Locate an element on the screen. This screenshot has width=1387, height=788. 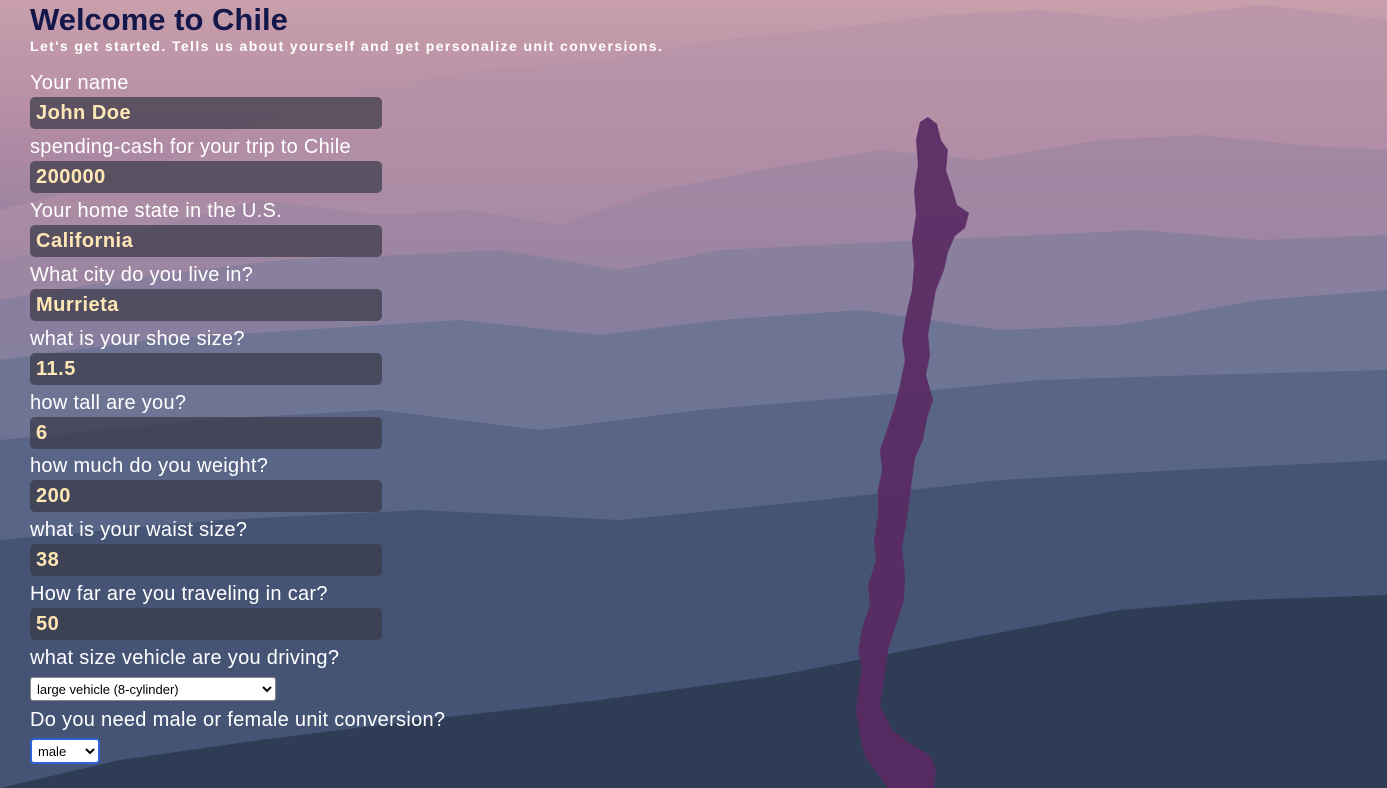
vehicle-size-select: large vehicle (8-cylinder) is located at coordinates (153, 689).